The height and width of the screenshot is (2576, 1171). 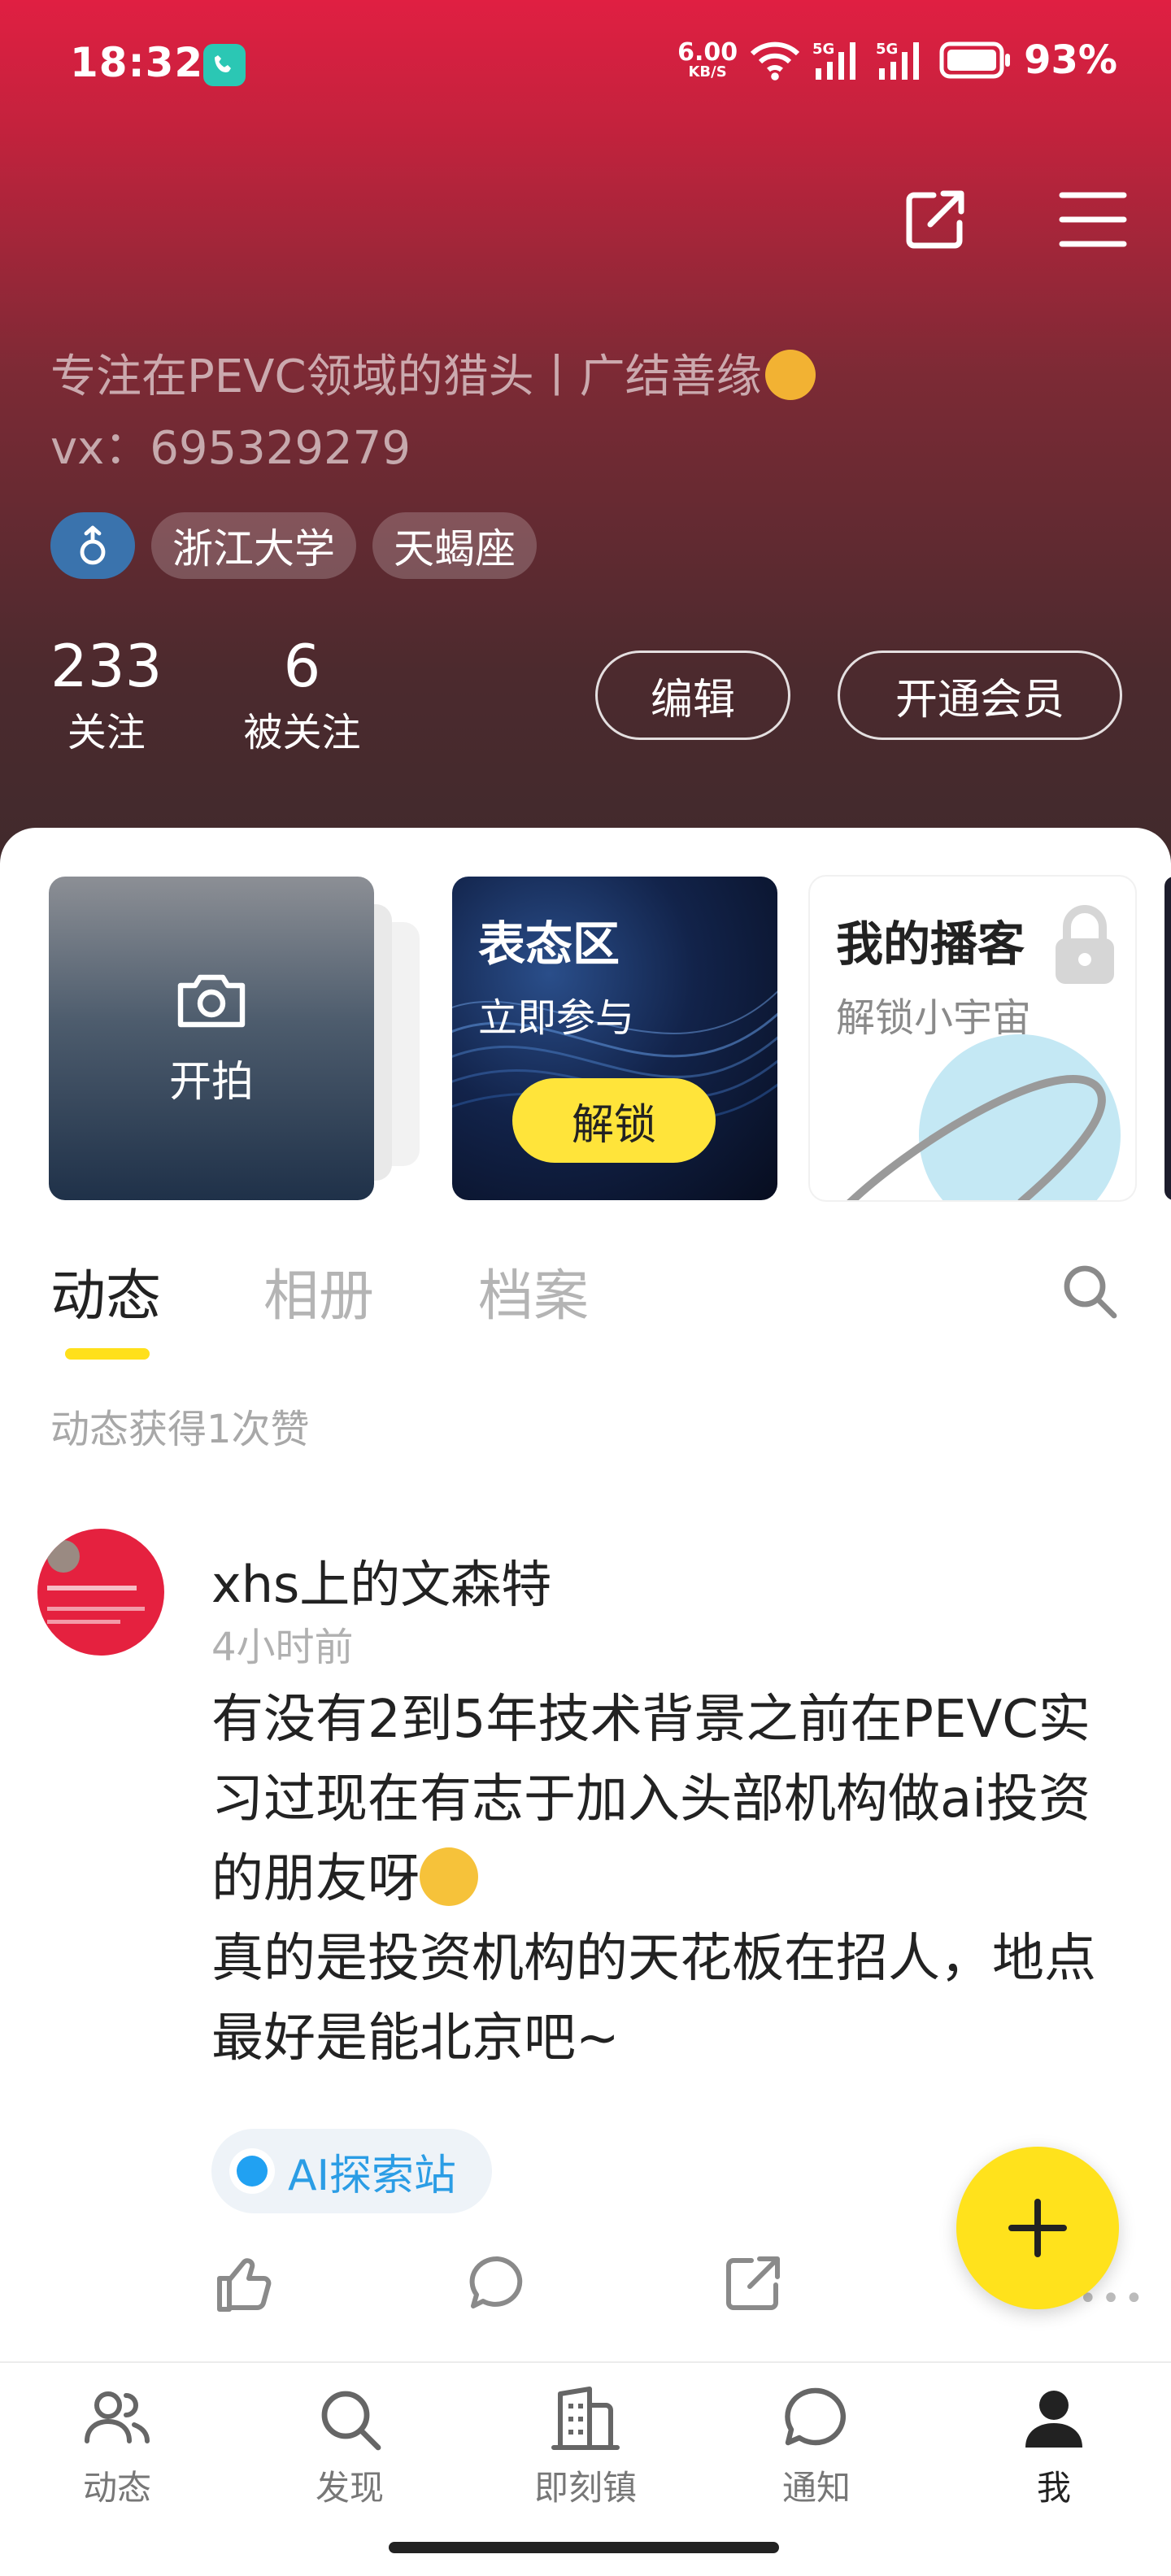 I want to click on post-body-part-2: 真的是投资机构的天花板在招人，地点最好是能北京吧~, so click(x=654, y=1999).